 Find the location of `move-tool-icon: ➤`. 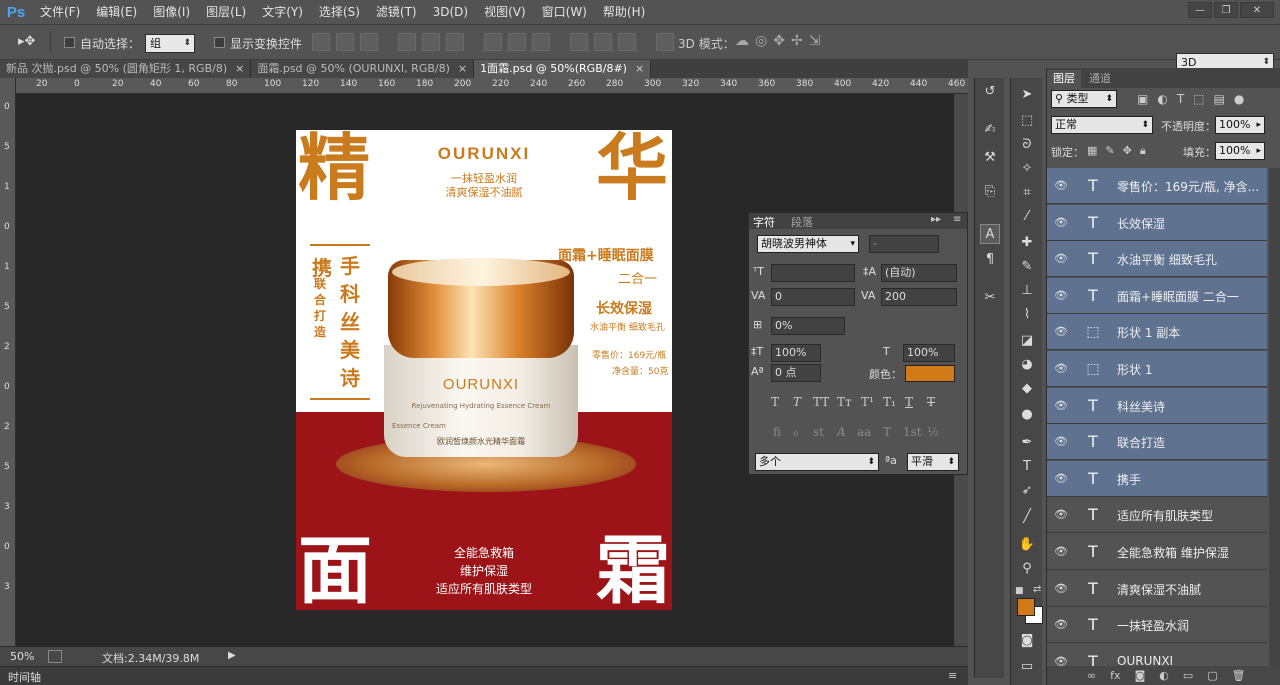

move-tool-icon: ➤ is located at coordinates (1027, 95).